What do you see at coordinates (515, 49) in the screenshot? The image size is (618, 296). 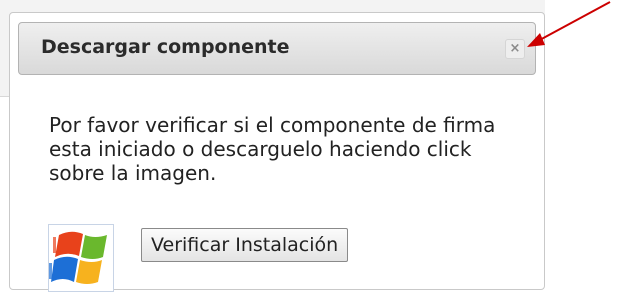 I see `close-button: ×` at bounding box center [515, 49].